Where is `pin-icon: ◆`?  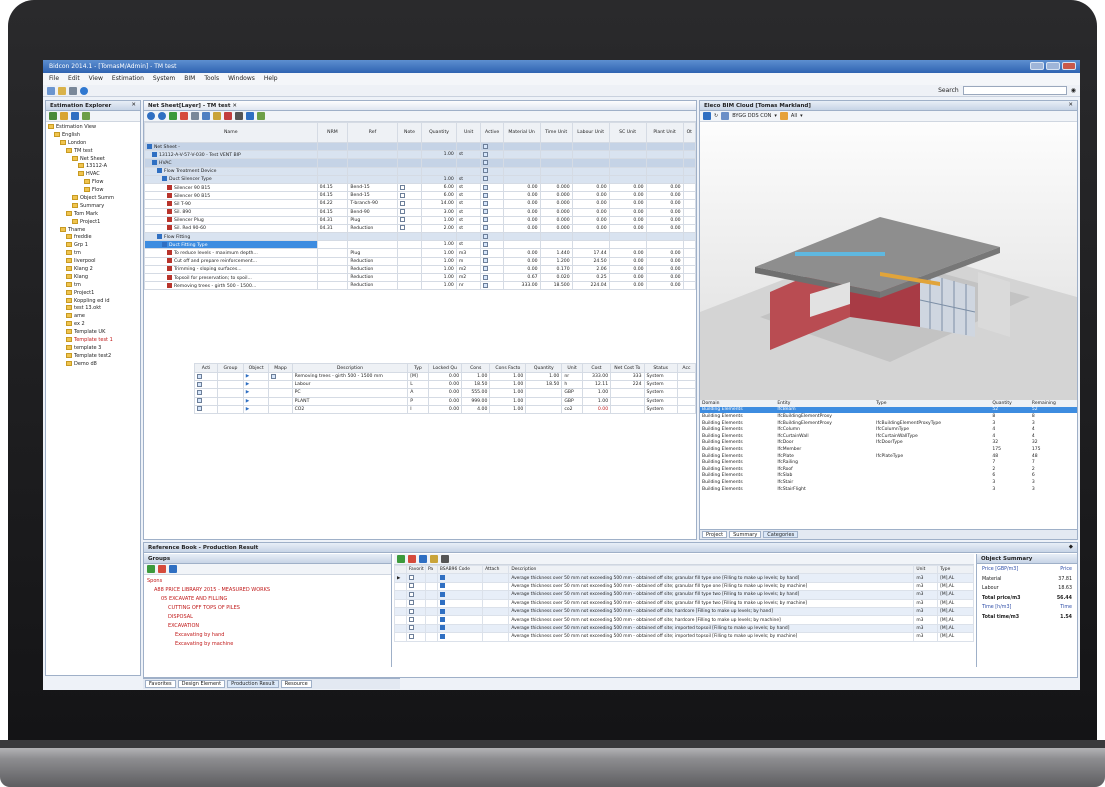
pin-icon: ◆ is located at coordinates (1071, 547).